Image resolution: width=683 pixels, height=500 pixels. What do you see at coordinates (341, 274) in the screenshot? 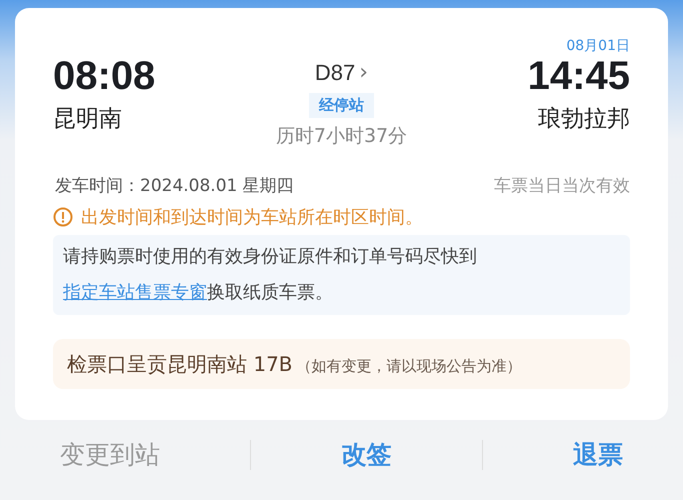
I see `ticket-tip: 请持购票时使用的有效身份证原件和订单号码尽快到 指定车站售票专窗换取纸质车票。` at bounding box center [341, 274].